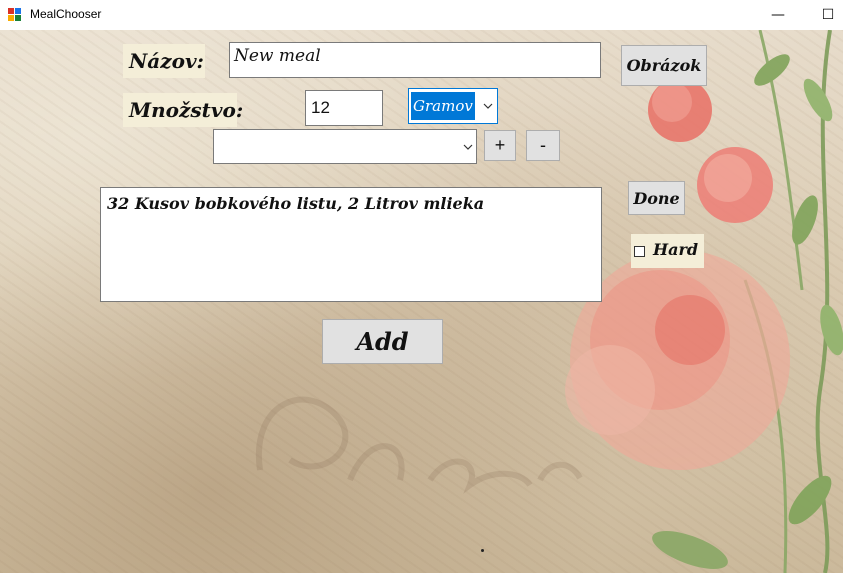 Image resolution: width=843 pixels, height=573 pixels. Describe the element at coordinates (344, 108) in the screenshot. I see `quantity-input: 12` at that location.